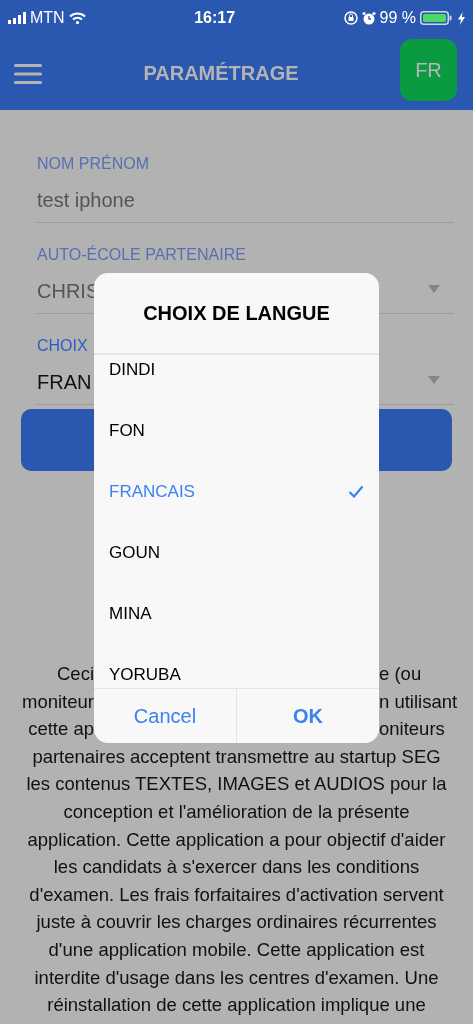 The width and height of the screenshot is (473, 1024). I want to click on language-option: FON, so click(236, 430).